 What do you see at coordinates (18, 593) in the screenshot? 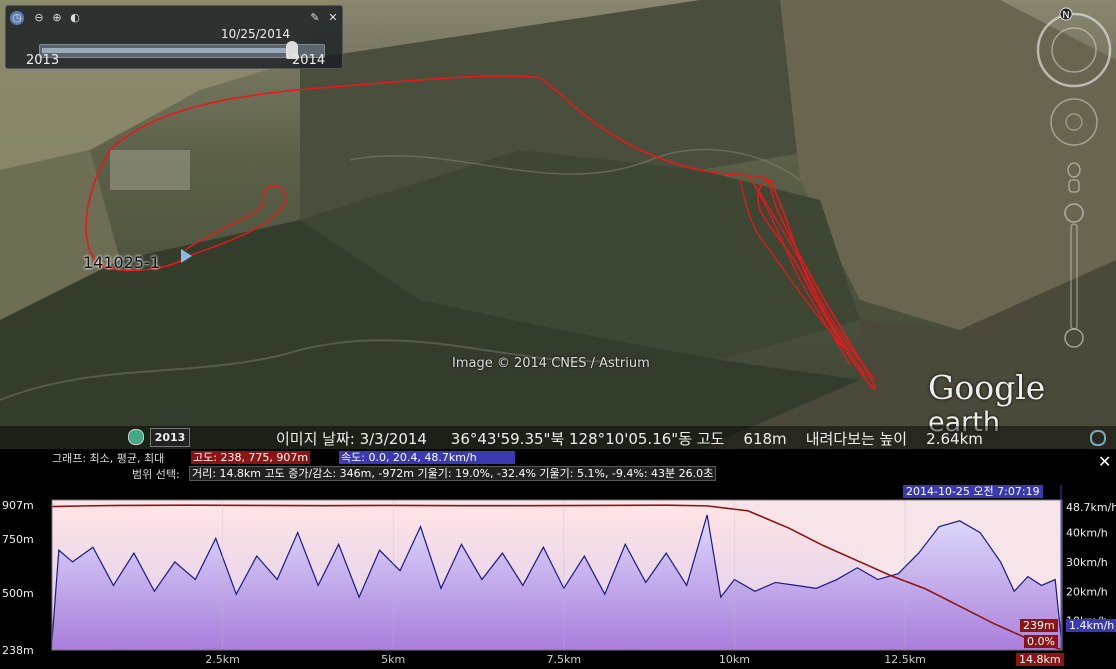
I see `y-left-tick-label: 500m` at bounding box center [18, 593].